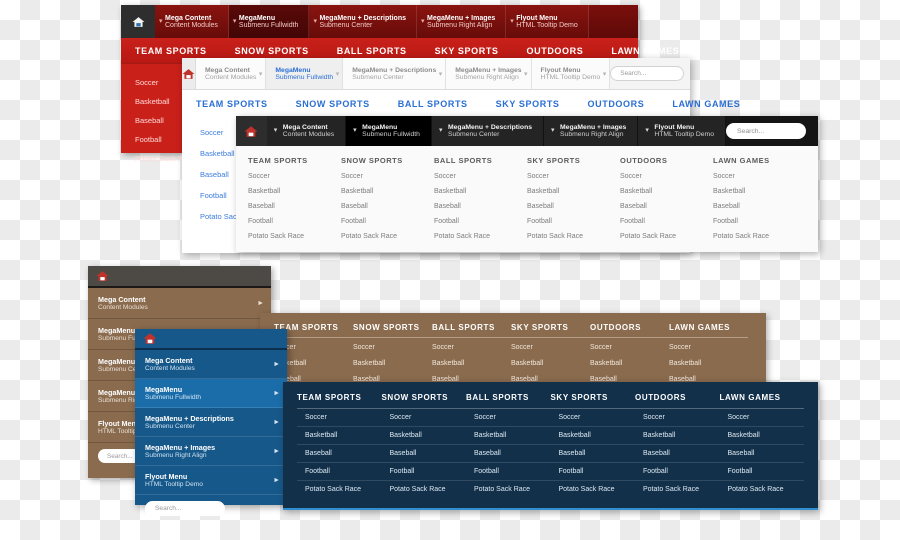 The image size is (900, 540). What do you see at coordinates (211, 422) in the screenshot?
I see `menu-item-megamenu-descriptions: MegaMenu + Descriptions Submenu Center ►` at bounding box center [211, 422].